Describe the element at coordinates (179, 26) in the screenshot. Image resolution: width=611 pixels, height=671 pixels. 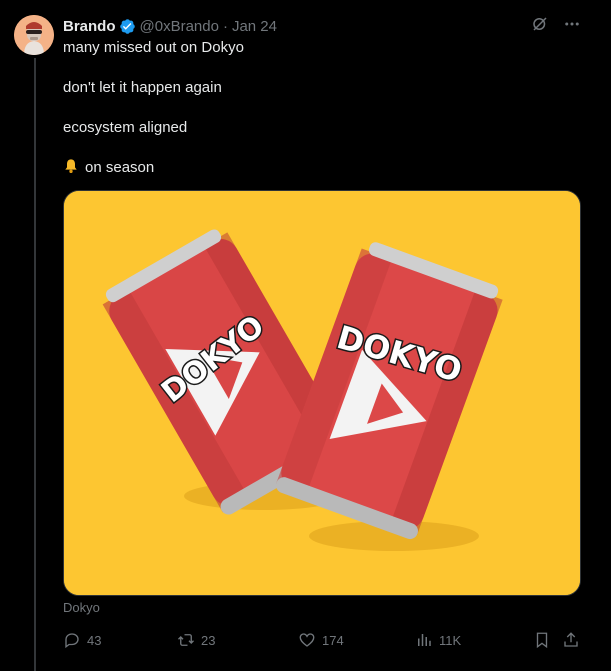
I see `author-handle: @0xBrando` at that location.